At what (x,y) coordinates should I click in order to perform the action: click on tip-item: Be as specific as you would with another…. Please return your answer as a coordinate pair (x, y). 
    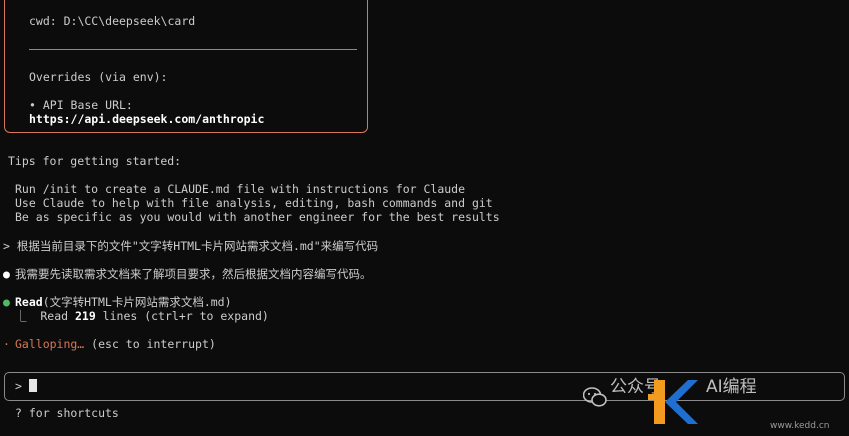
    Looking at the image, I should click on (257, 217).